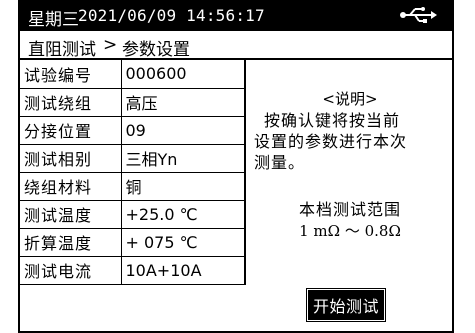  Describe the element at coordinates (71, 186) in the screenshot. I see `param-label: 绕组材料` at that location.